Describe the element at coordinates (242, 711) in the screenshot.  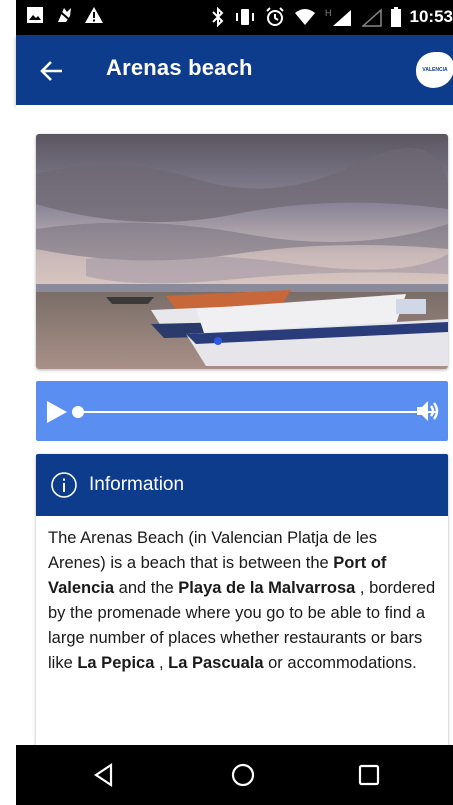
I see `content-fade` at that location.